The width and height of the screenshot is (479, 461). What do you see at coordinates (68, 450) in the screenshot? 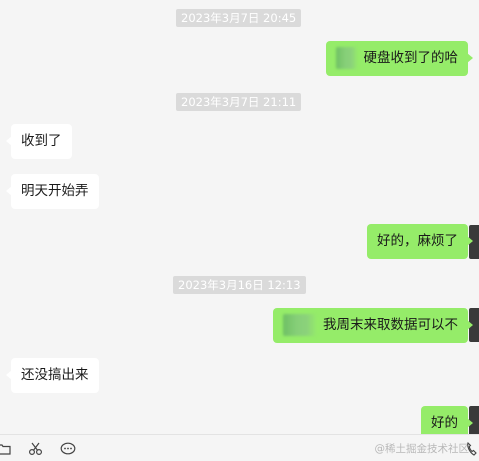
I see `chat-bubble-icon` at bounding box center [68, 450].